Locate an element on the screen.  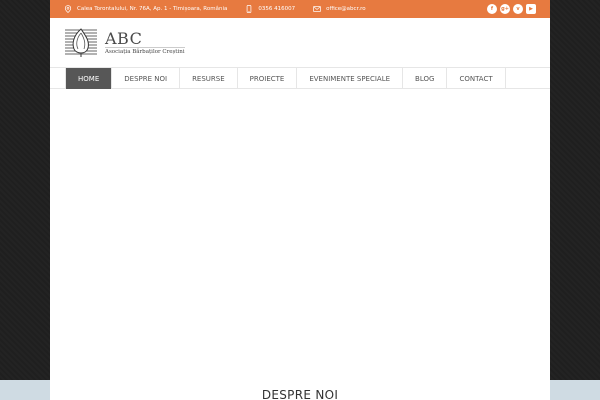
mail-icon is located at coordinates (317, 9).